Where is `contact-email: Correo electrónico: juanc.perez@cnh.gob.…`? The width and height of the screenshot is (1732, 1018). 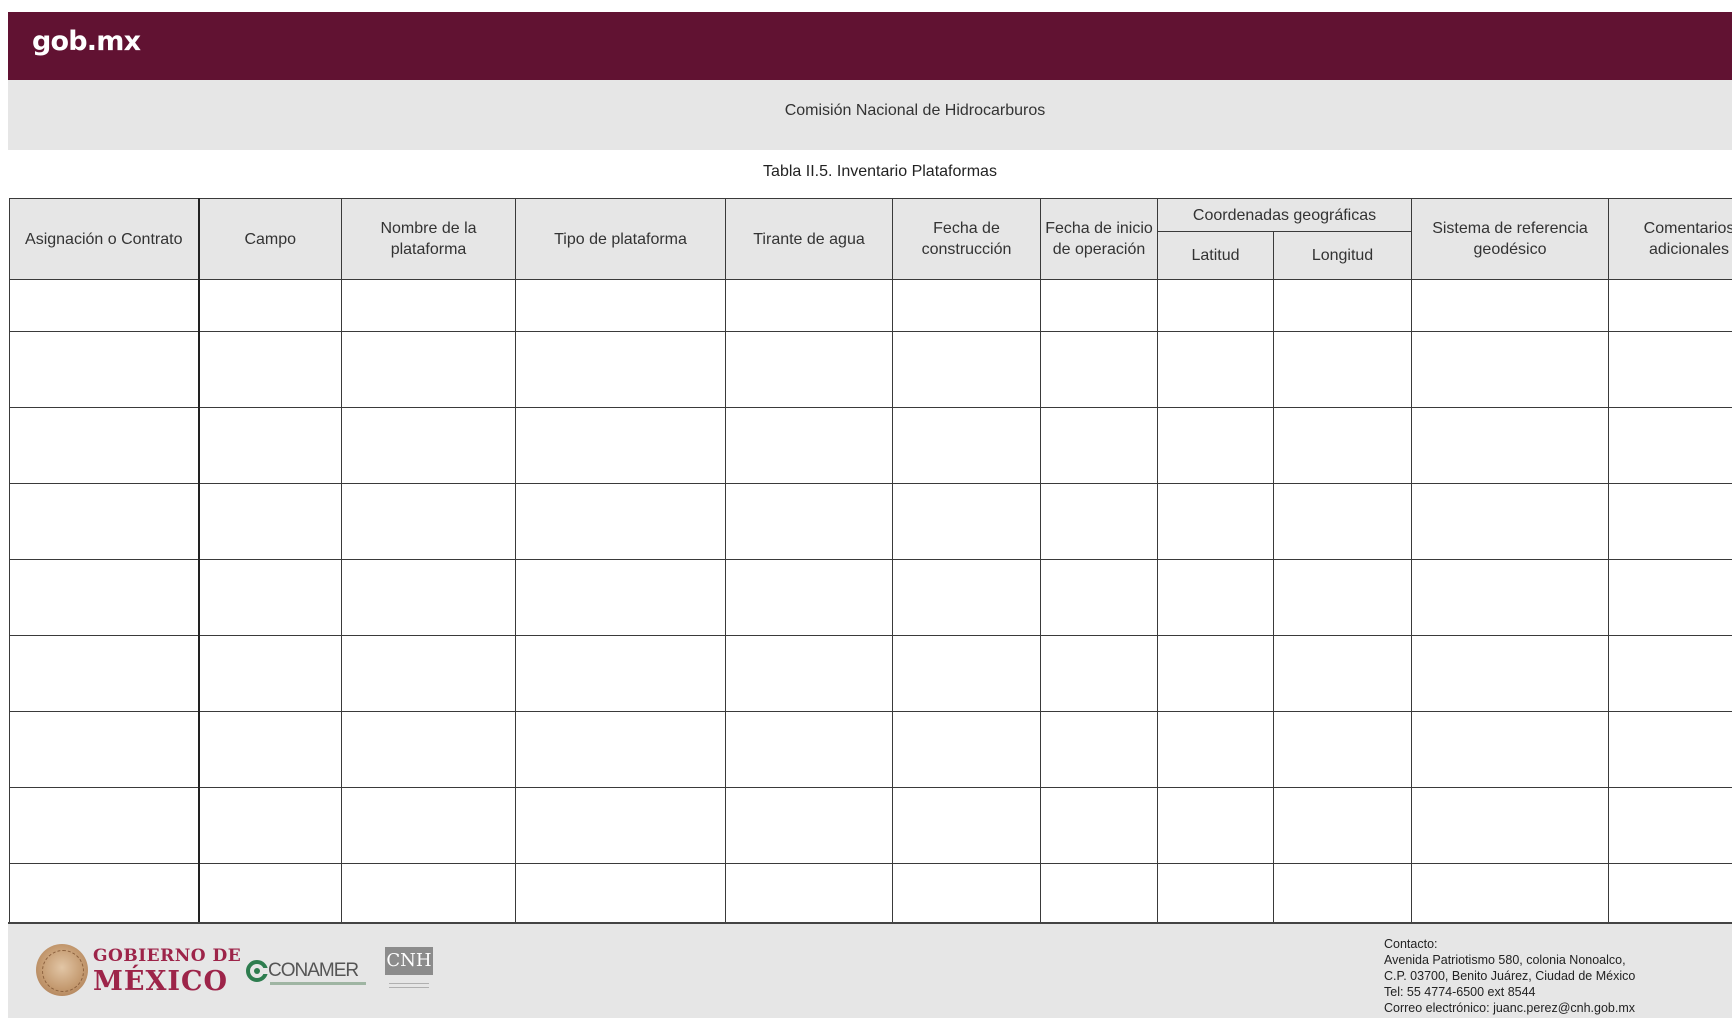
contact-email: Correo electrónico: juanc.perez@cnh.gob.… is located at coordinates (1509, 1008).